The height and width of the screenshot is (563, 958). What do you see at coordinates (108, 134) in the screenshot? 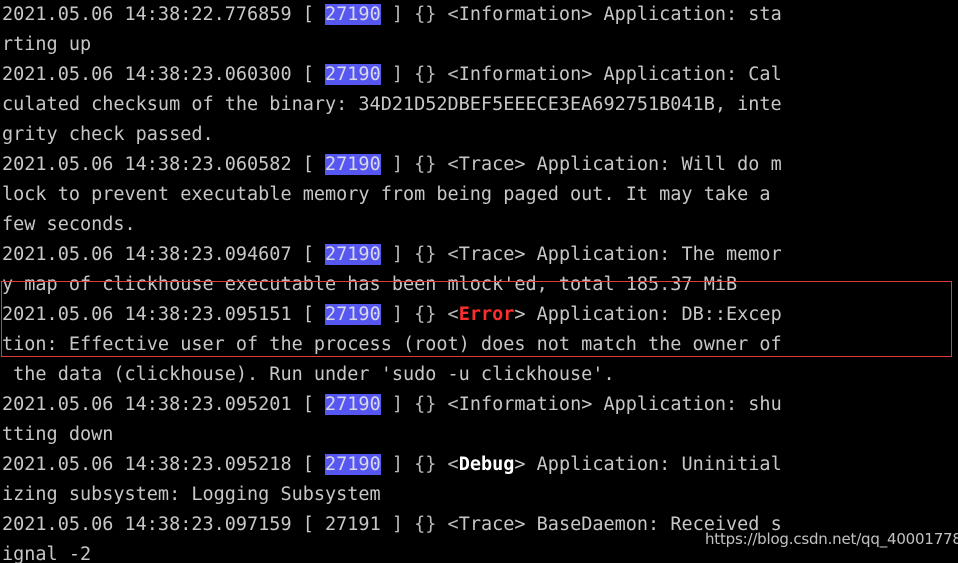
I see `log-line-continuation: grity check passed.` at bounding box center [108, 134].